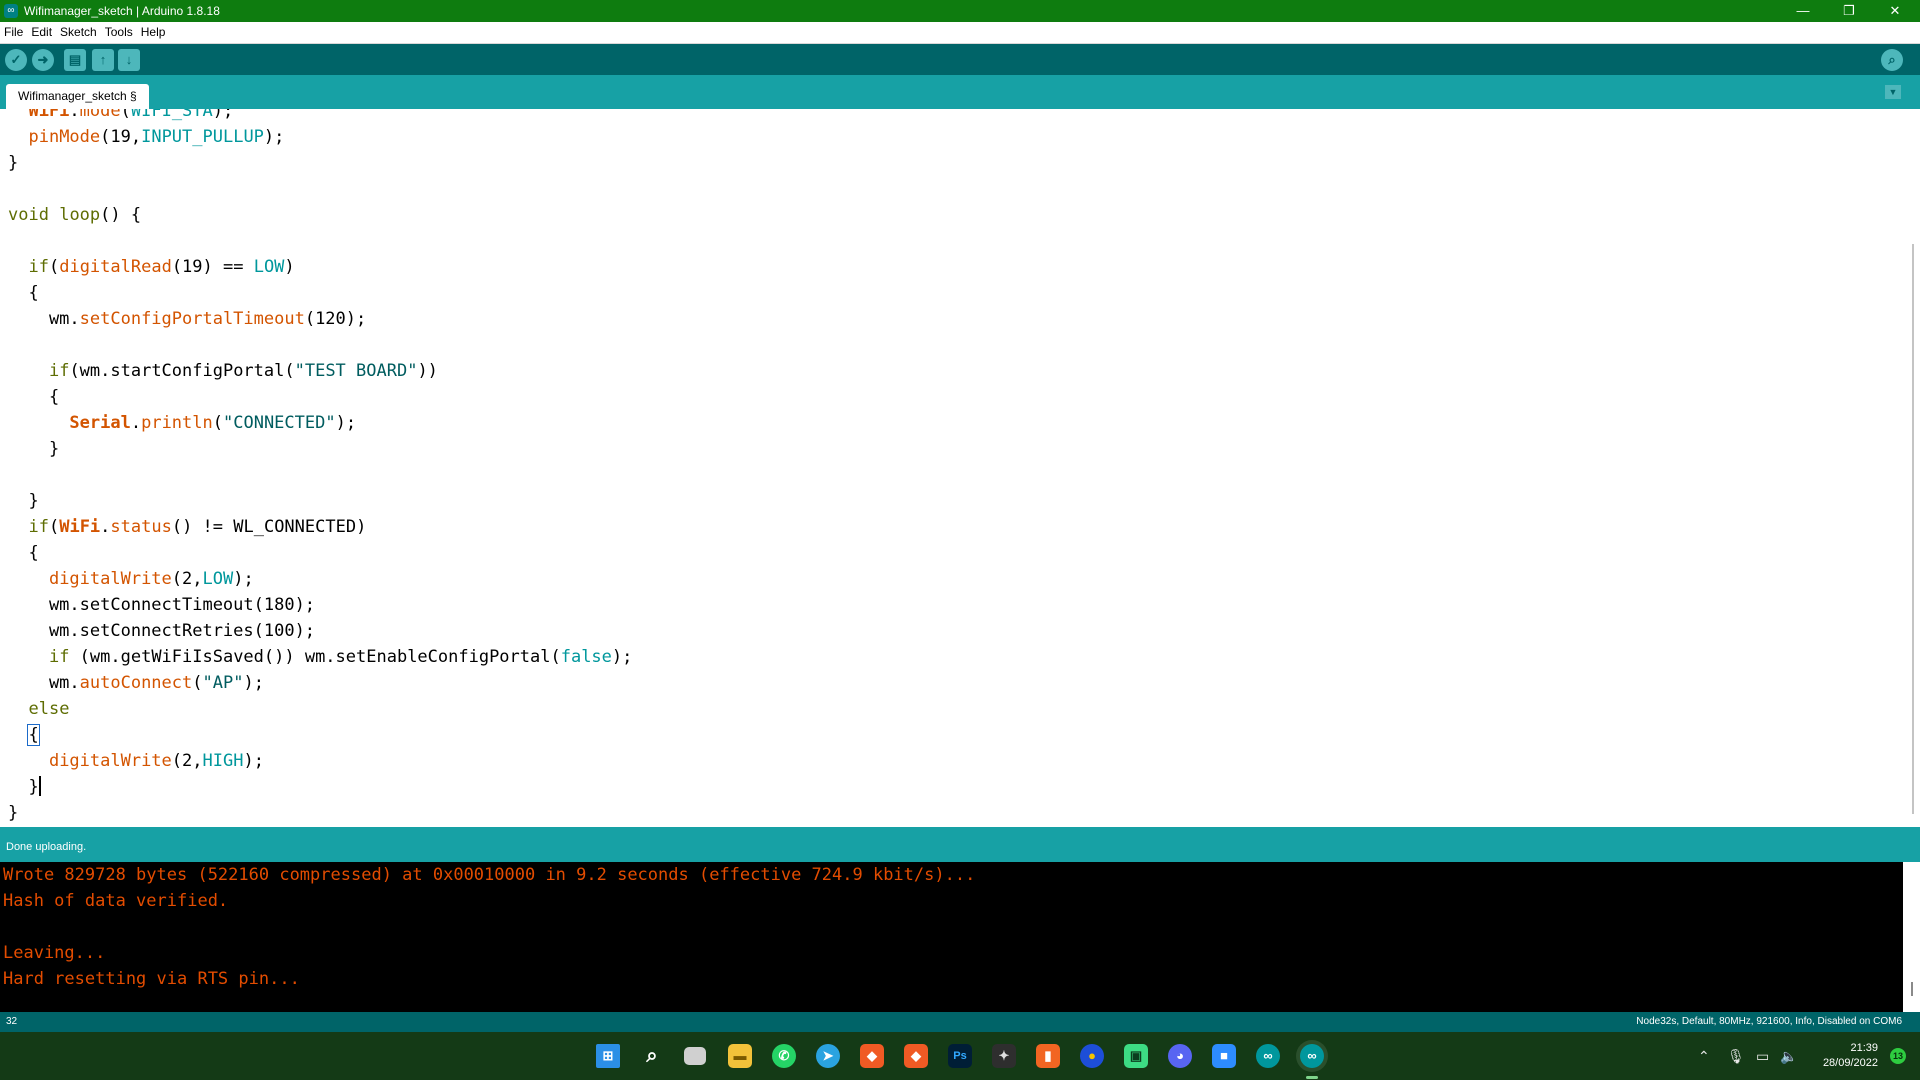  I want to click on menu-edit: Edit, so click(41, 32).